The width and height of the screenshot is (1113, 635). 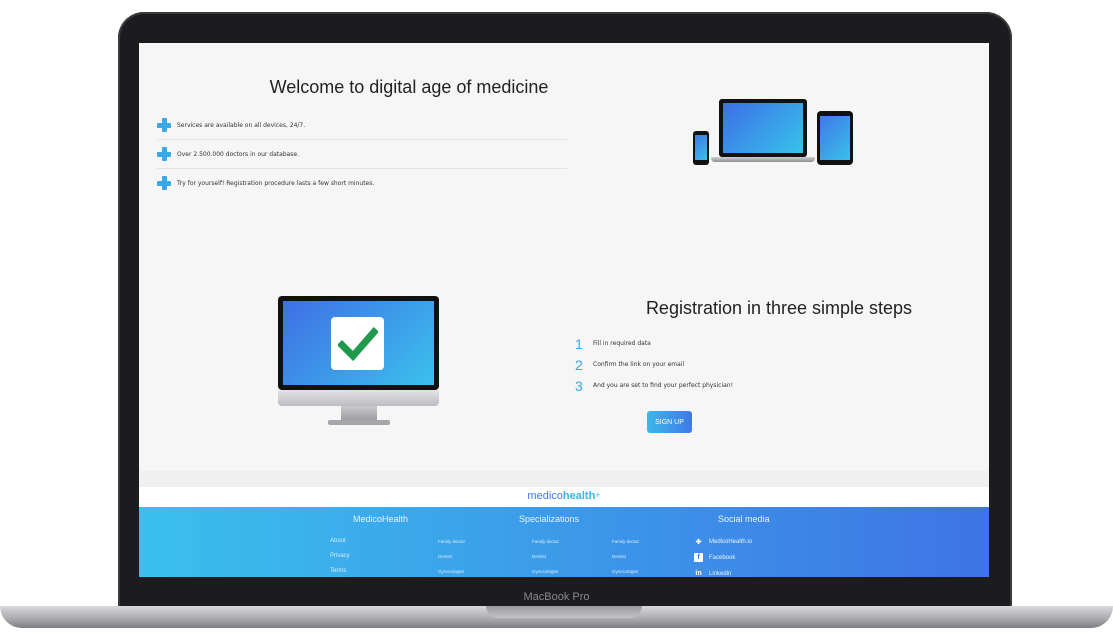 I want to click on facebook-icon: f, so click(x=698, y=557).